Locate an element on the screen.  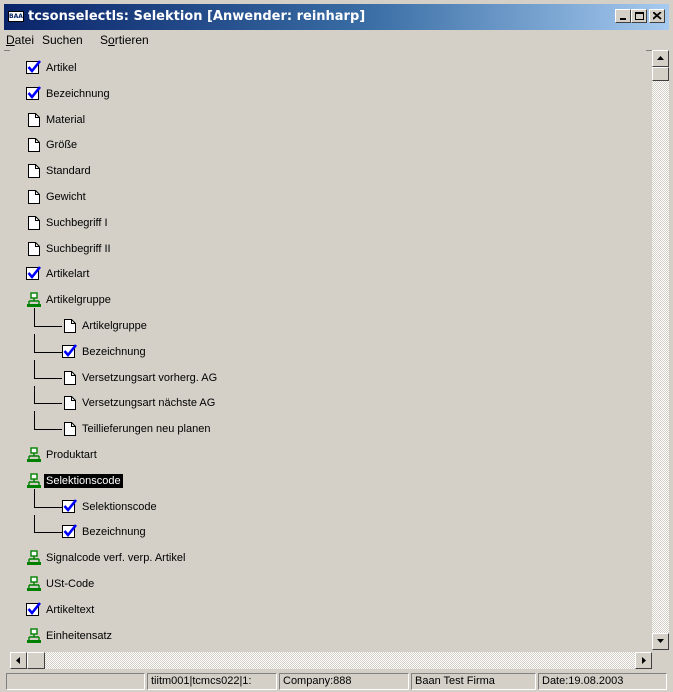
scroll-up-button is located at coordinates (660, 58).